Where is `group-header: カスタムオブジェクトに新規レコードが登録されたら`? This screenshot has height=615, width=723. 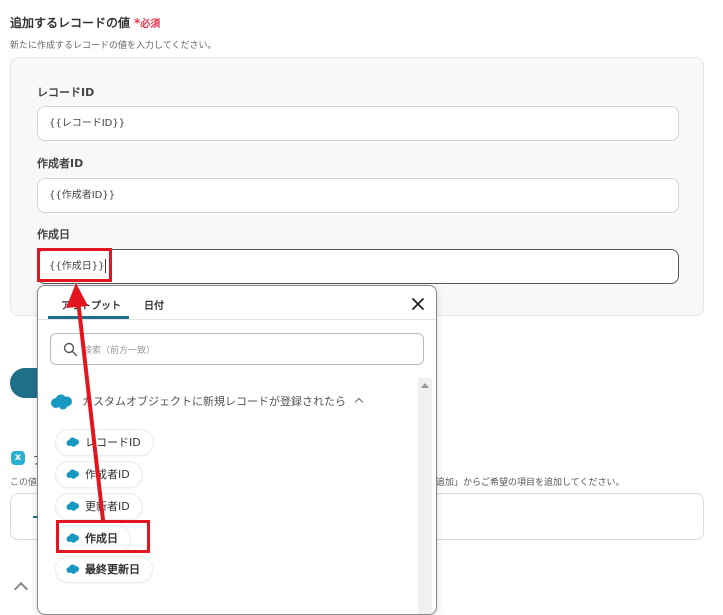 group-header: カスタムオブジェクトに新規レコードが登録されたら is located at coordinates (207, 401).